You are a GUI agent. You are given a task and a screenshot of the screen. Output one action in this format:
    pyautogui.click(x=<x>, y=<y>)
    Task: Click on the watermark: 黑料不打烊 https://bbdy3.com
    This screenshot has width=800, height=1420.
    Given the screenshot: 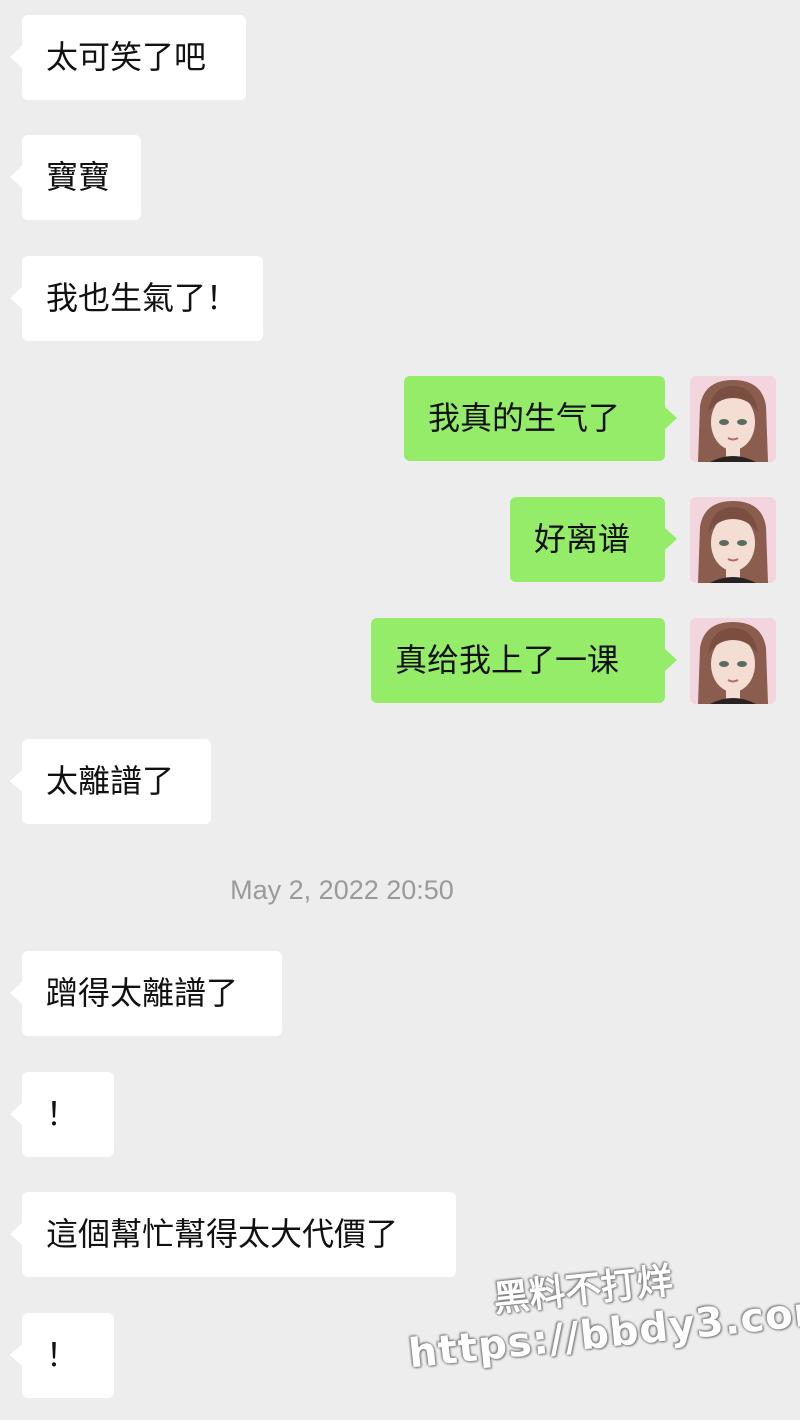 What is the action you would take?
    pyautogui.click(x=600, y=1324)
    